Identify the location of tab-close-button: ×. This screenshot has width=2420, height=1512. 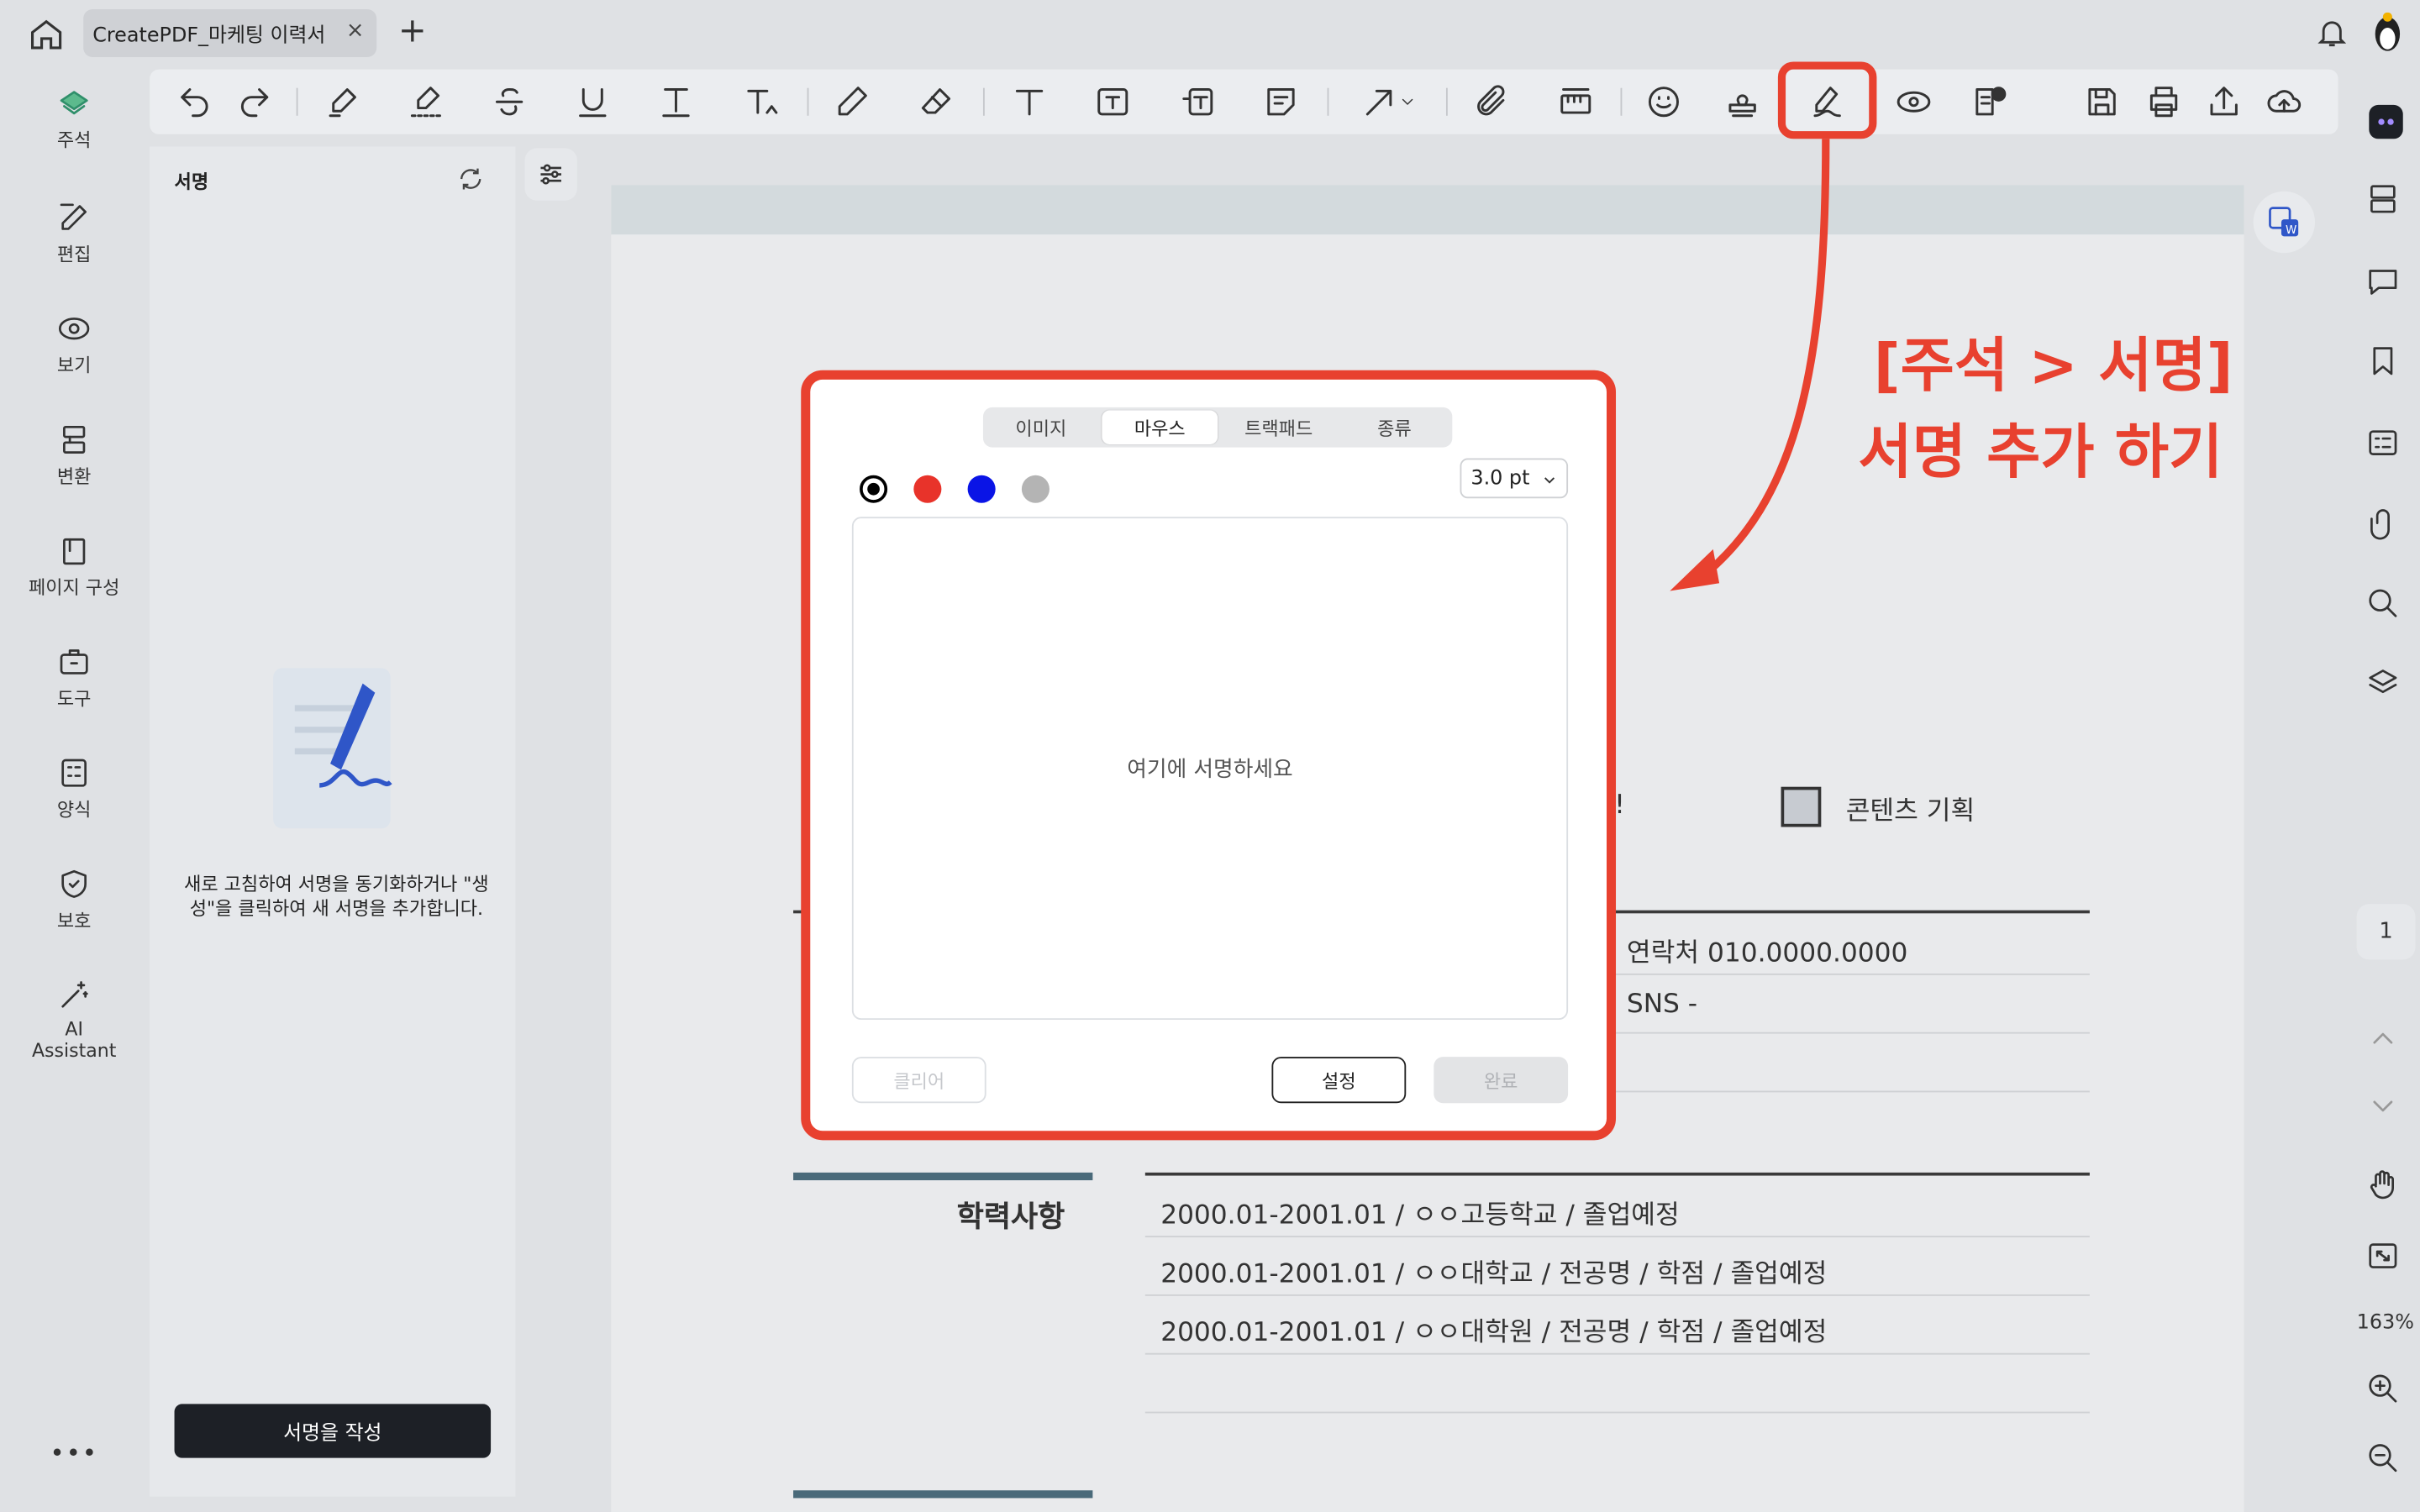
(355, 30).